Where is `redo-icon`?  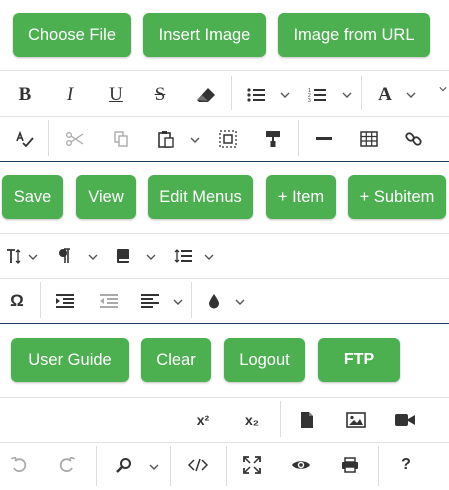 redo-icon is located at coordinates (67, 465).